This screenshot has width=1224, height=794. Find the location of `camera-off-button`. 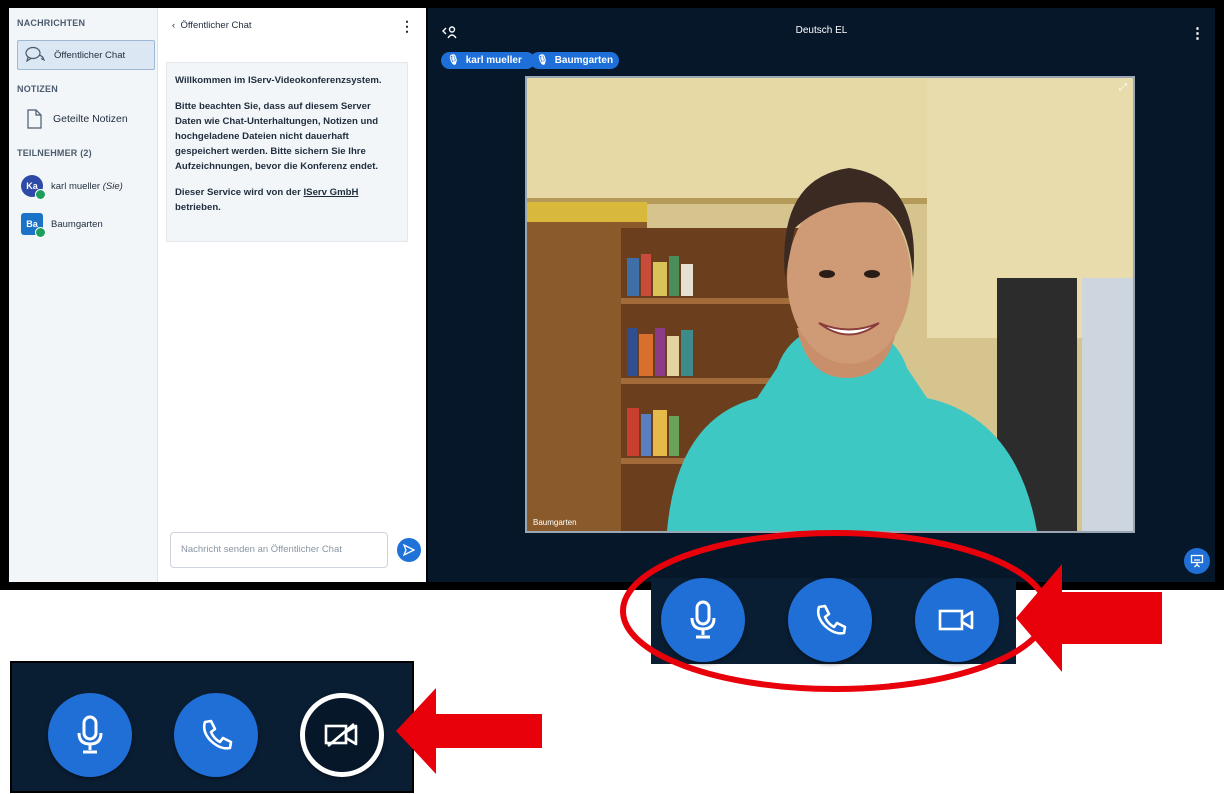

camera-off-button is located at coordinates (342, 735).